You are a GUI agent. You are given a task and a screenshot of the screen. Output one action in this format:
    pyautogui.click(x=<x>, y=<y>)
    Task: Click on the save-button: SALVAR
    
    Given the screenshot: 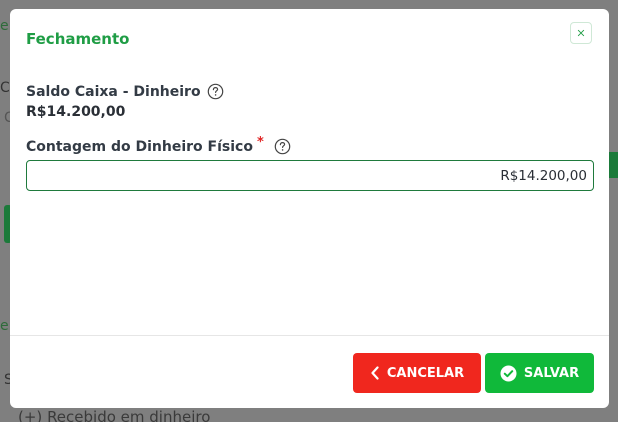 What is the action you would take?
    pyautogui.click(x=539, y=373)
    